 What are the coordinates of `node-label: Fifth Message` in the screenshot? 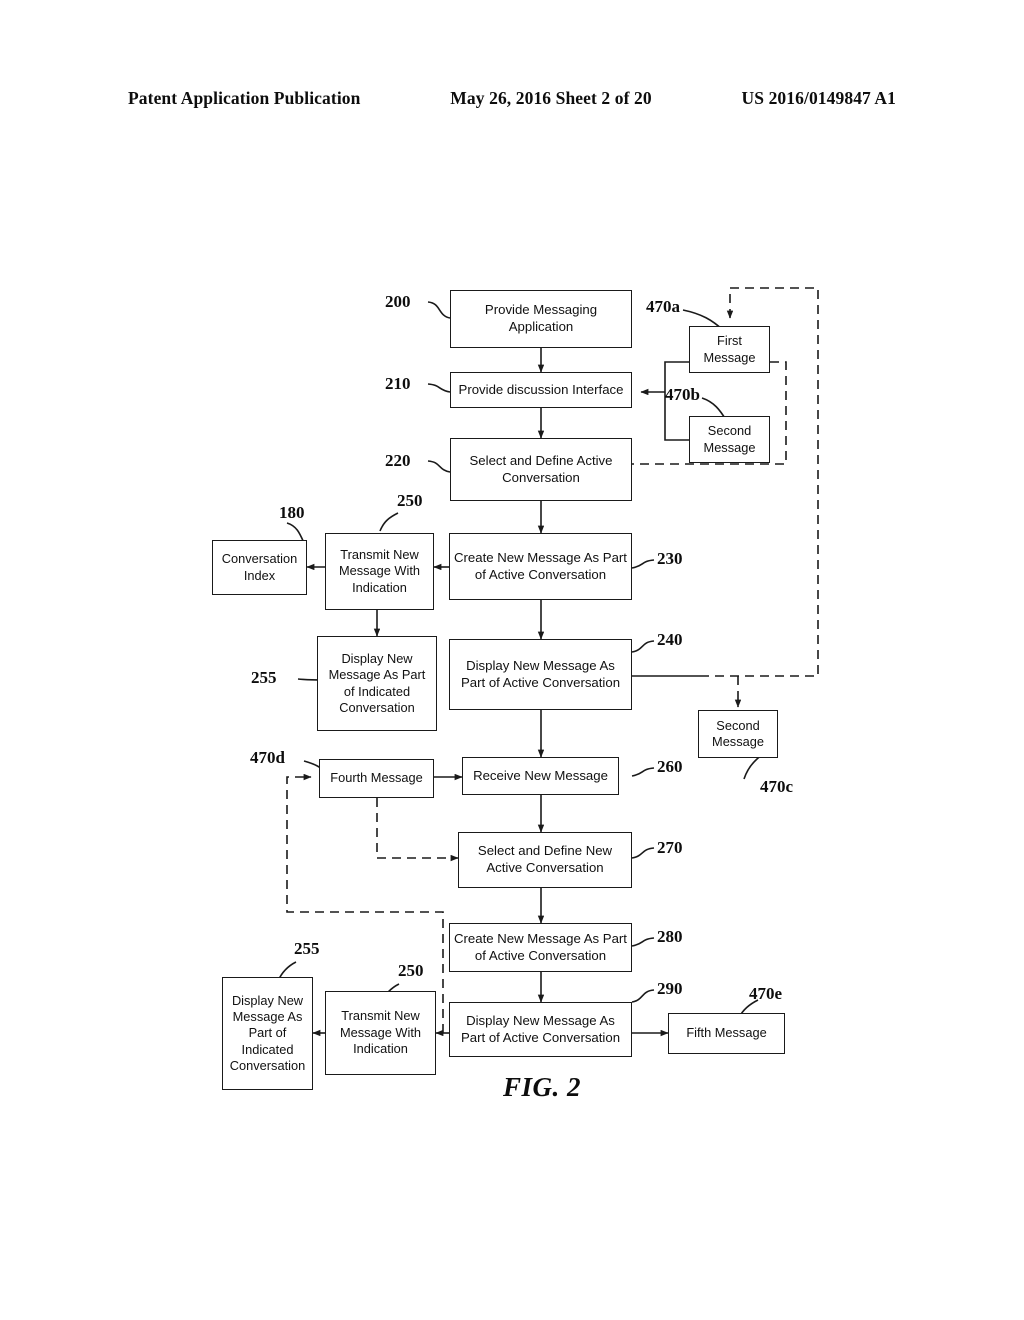 It's located at (726, 1033).